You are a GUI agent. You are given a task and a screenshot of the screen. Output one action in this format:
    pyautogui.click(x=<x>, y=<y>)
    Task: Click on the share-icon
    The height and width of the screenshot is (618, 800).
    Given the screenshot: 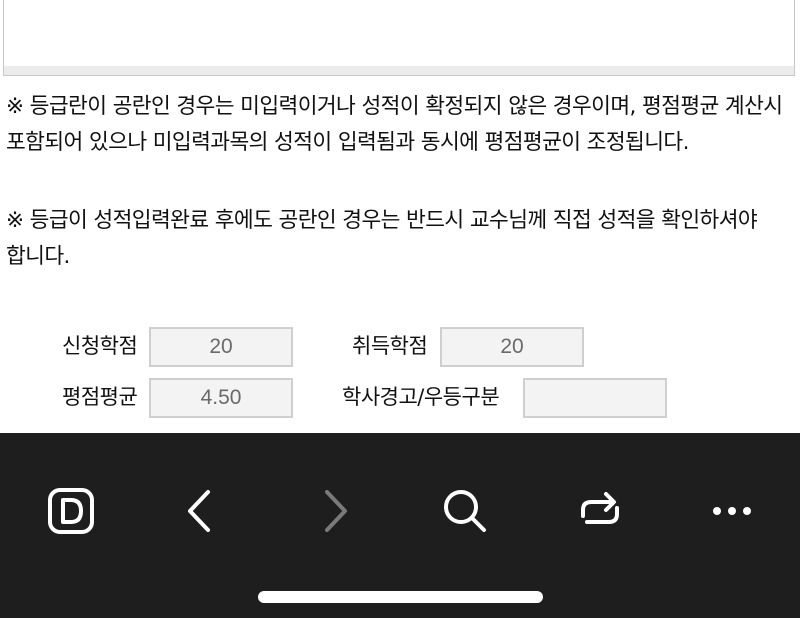 What is the action you would take?
    pyautogui.click(x=600, y=508)
    